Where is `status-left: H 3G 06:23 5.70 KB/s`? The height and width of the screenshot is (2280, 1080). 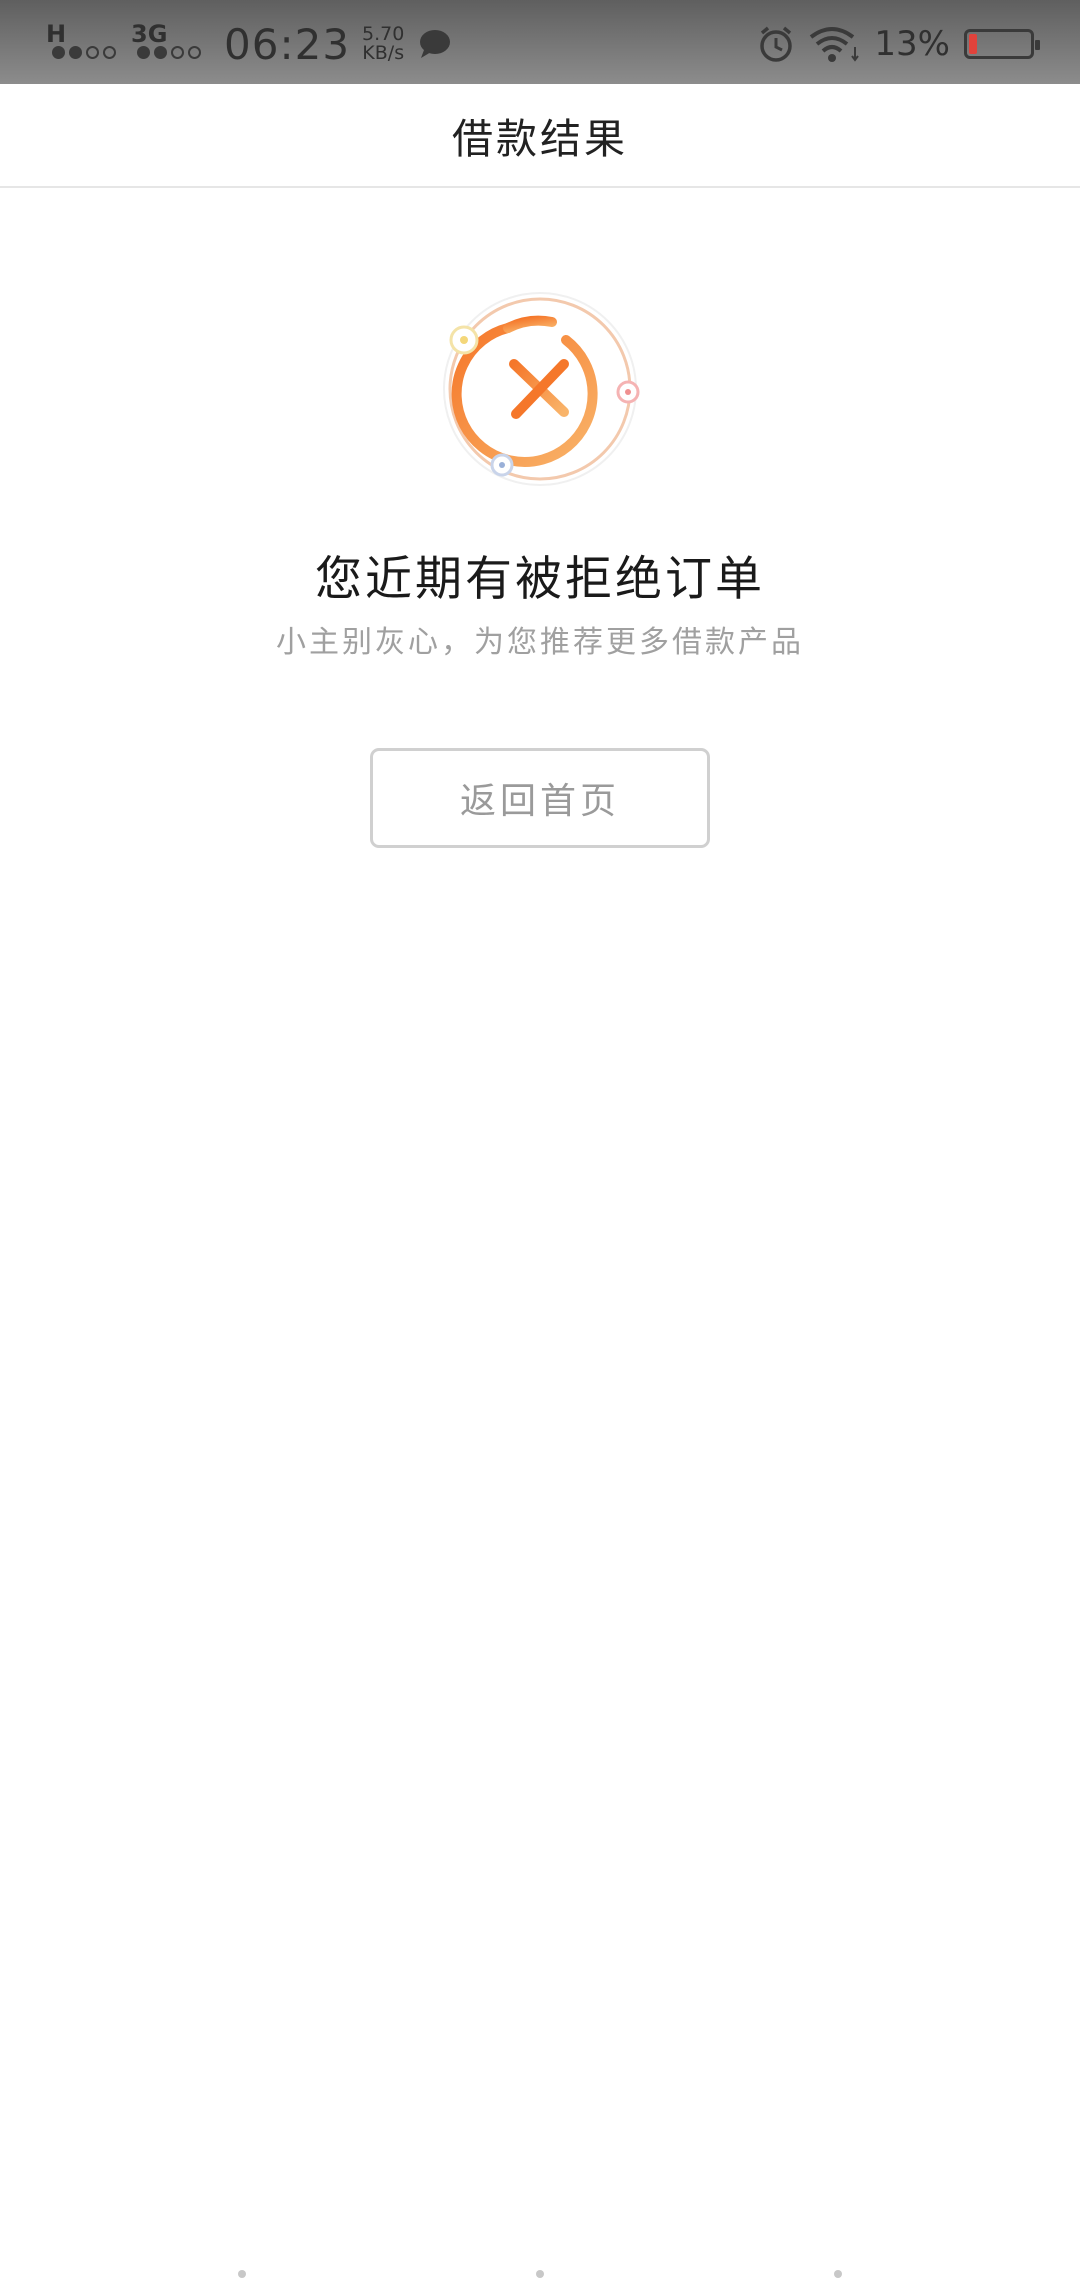
status-left: H 3G 06:23 5.70 KB/s is located at coordinates (249, 44).